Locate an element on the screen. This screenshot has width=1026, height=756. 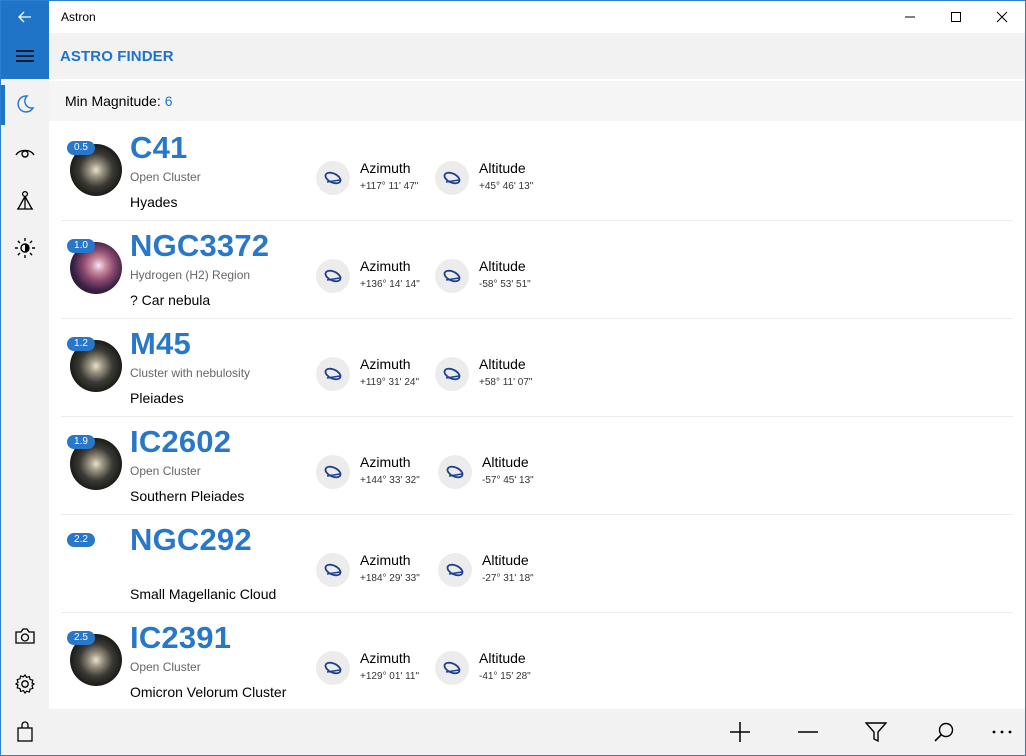
settings-icon is located at coordinates (25, 684).